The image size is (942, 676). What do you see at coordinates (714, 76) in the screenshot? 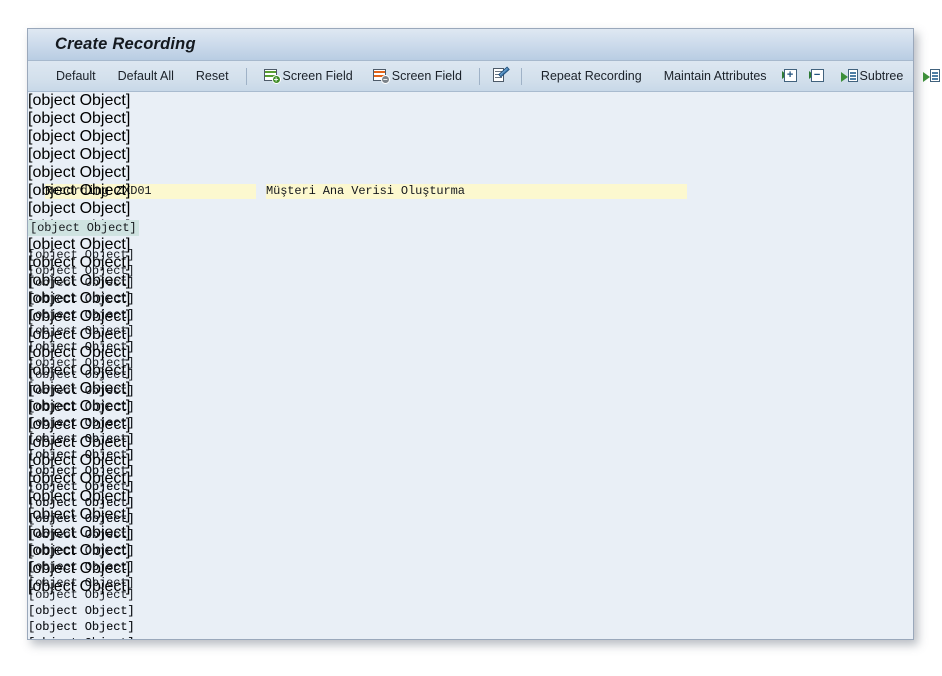
I see `toolbar-button-maintain-attributes: Maintain Attributes` at bounding box center [714, 76].